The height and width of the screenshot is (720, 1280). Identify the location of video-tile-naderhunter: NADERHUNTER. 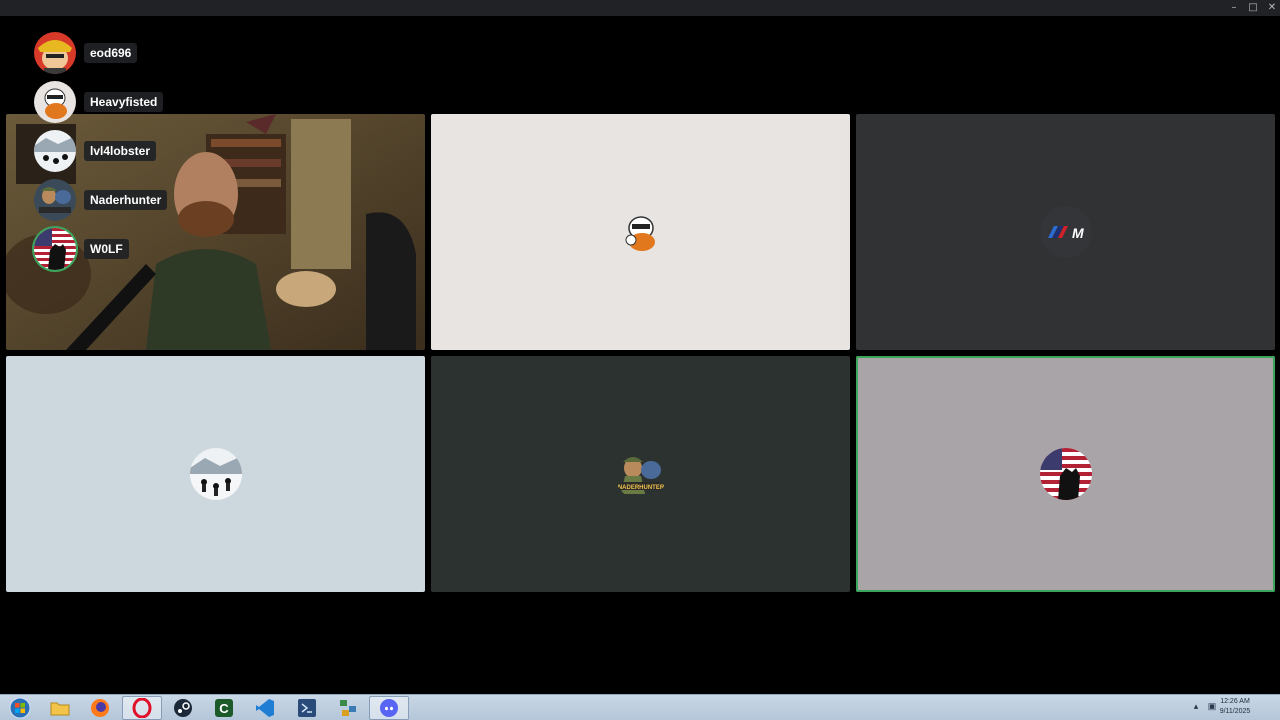
(640, 474).